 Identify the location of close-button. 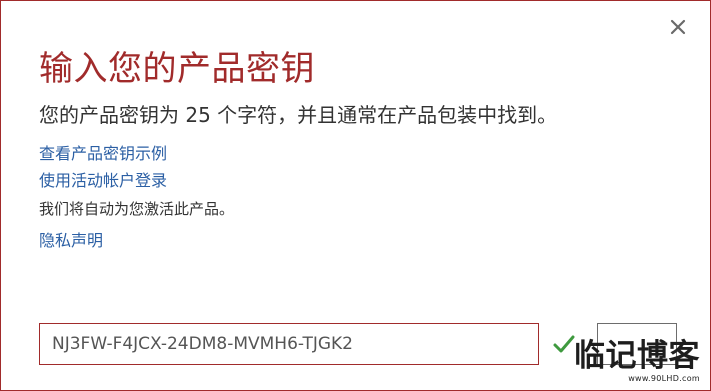
(678, 27).